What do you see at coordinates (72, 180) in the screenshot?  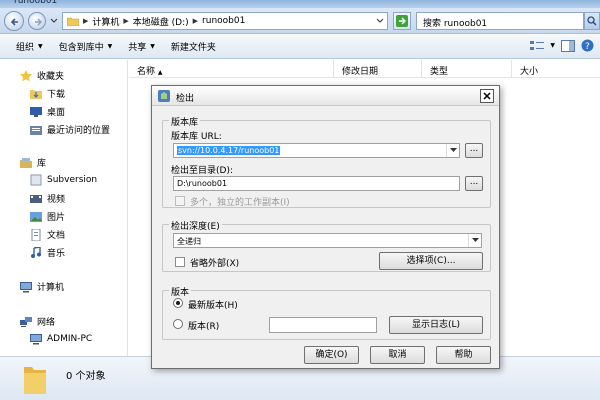 I see `nav-label: Subversion` at bounding box center [72, 180].